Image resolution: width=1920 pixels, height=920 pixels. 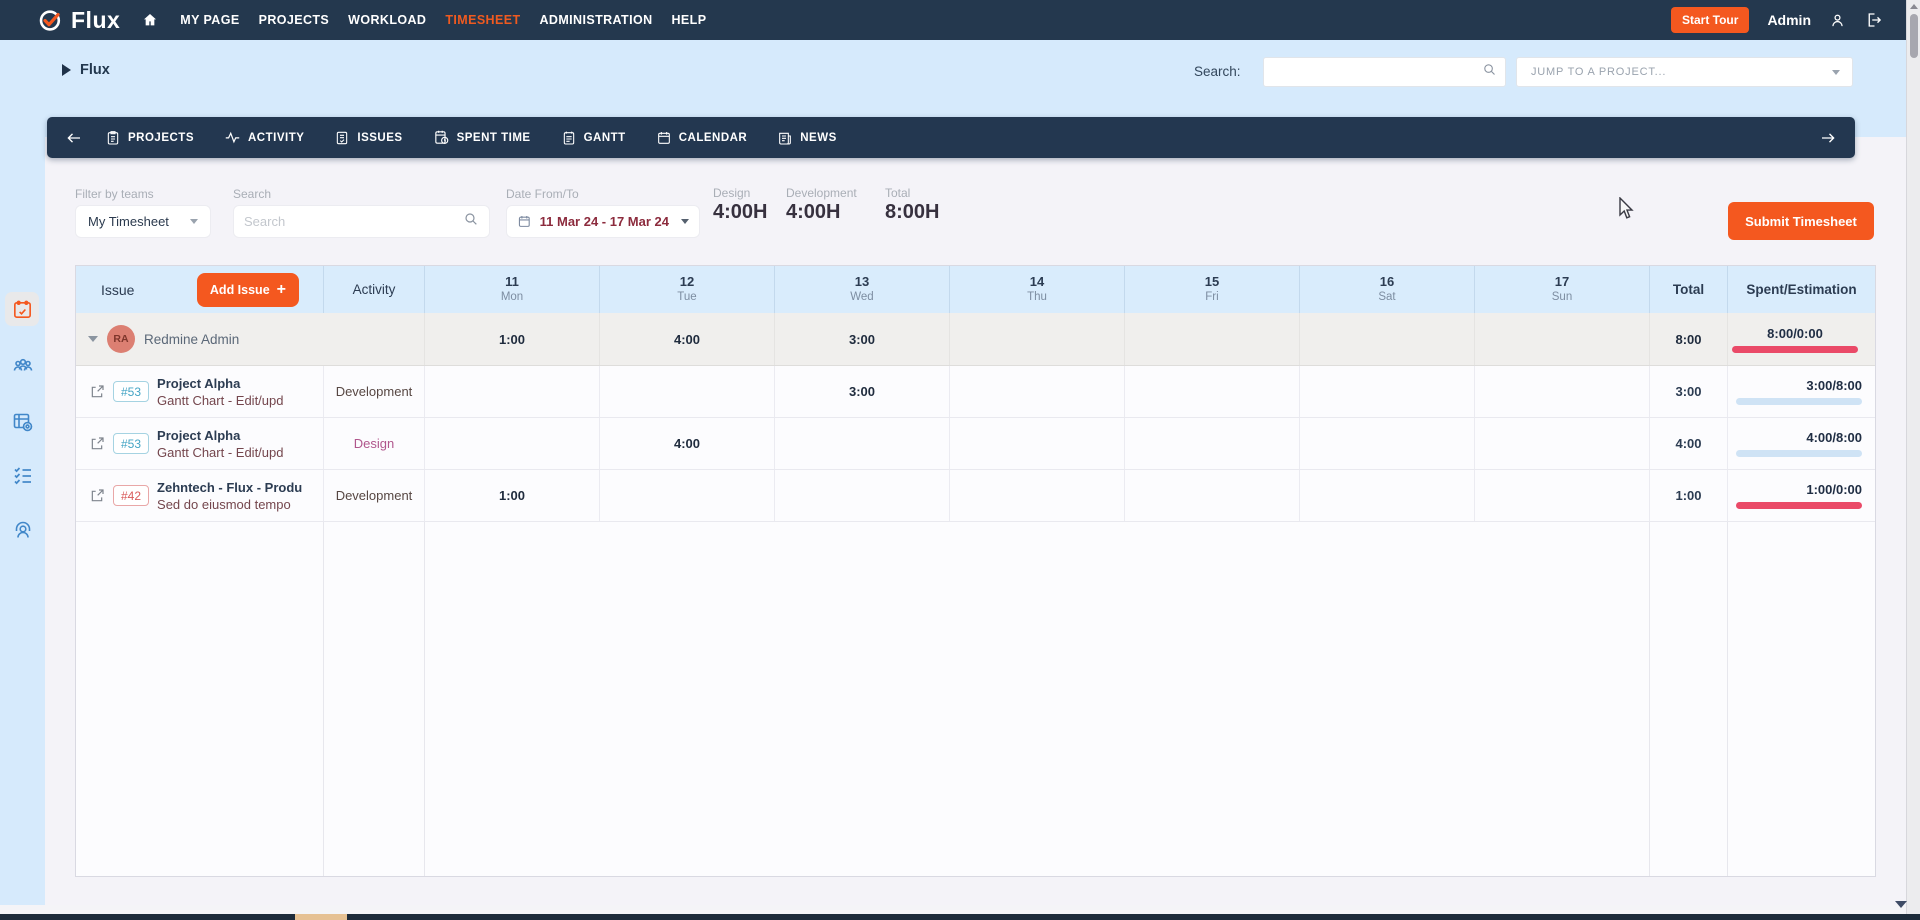 What do you see at coordinates (1689, 443) in the screenshot?
I see `row-total-cell: 4:00` at bounding box center [1689, 443].